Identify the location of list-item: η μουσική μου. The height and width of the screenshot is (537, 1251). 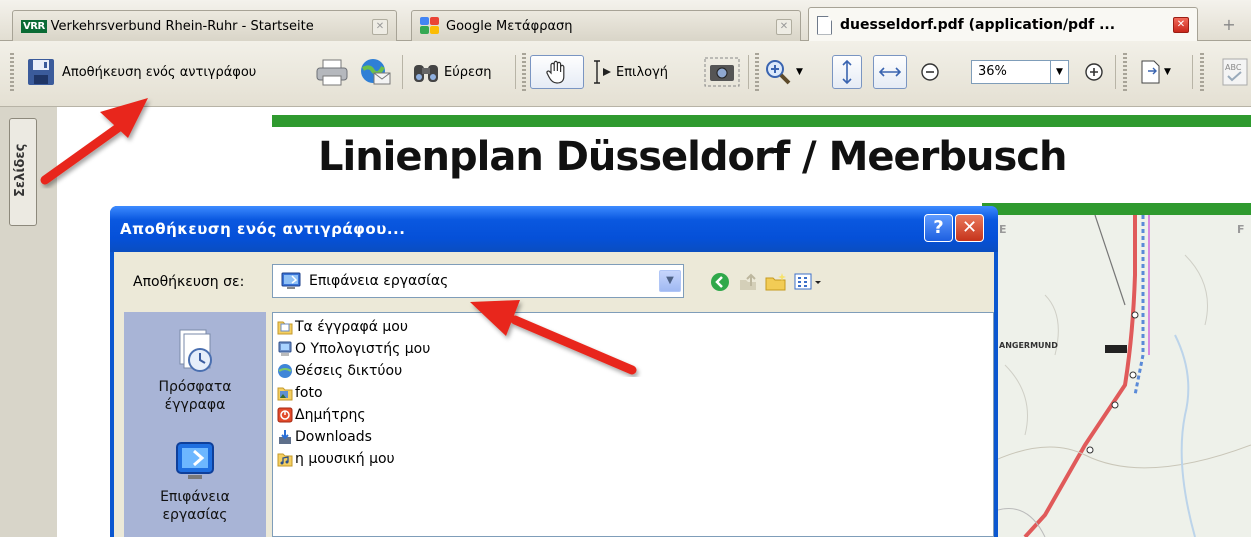
(336, 459).